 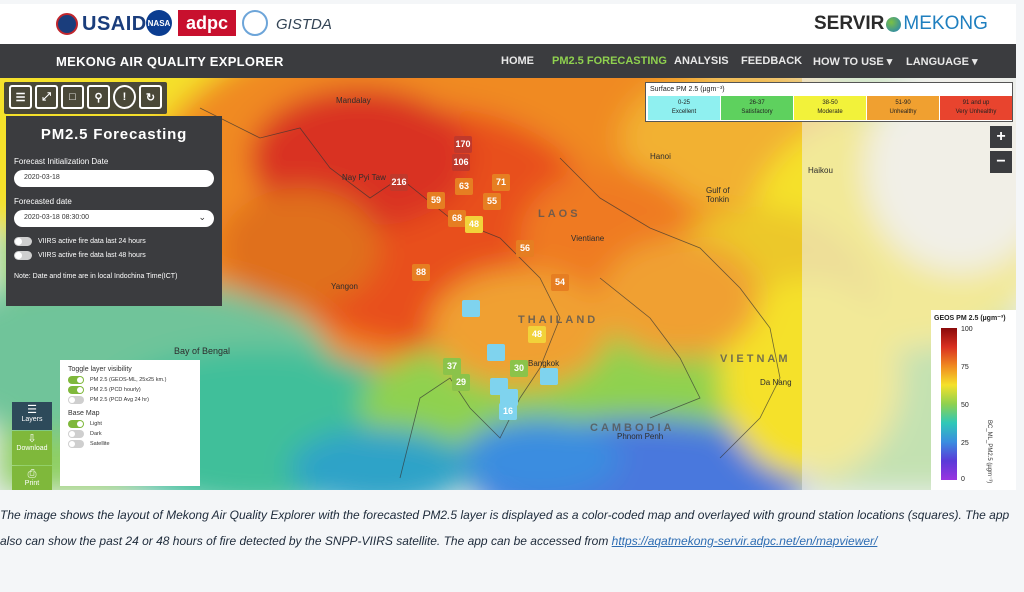 What do you see at coordinates (517, 61) in the screenshot?
I see `nav-home: HOME` at bounding box center [517, 61].